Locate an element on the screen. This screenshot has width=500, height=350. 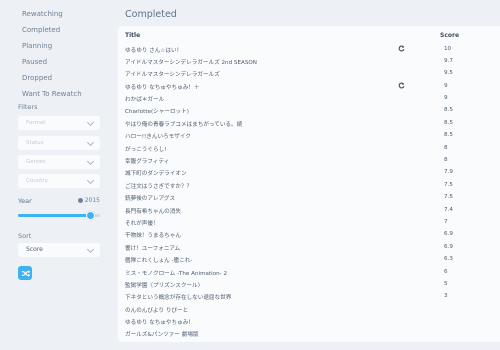
status-want-to-rewatch: Want To Rewatch is located at coordinates (52, 94).